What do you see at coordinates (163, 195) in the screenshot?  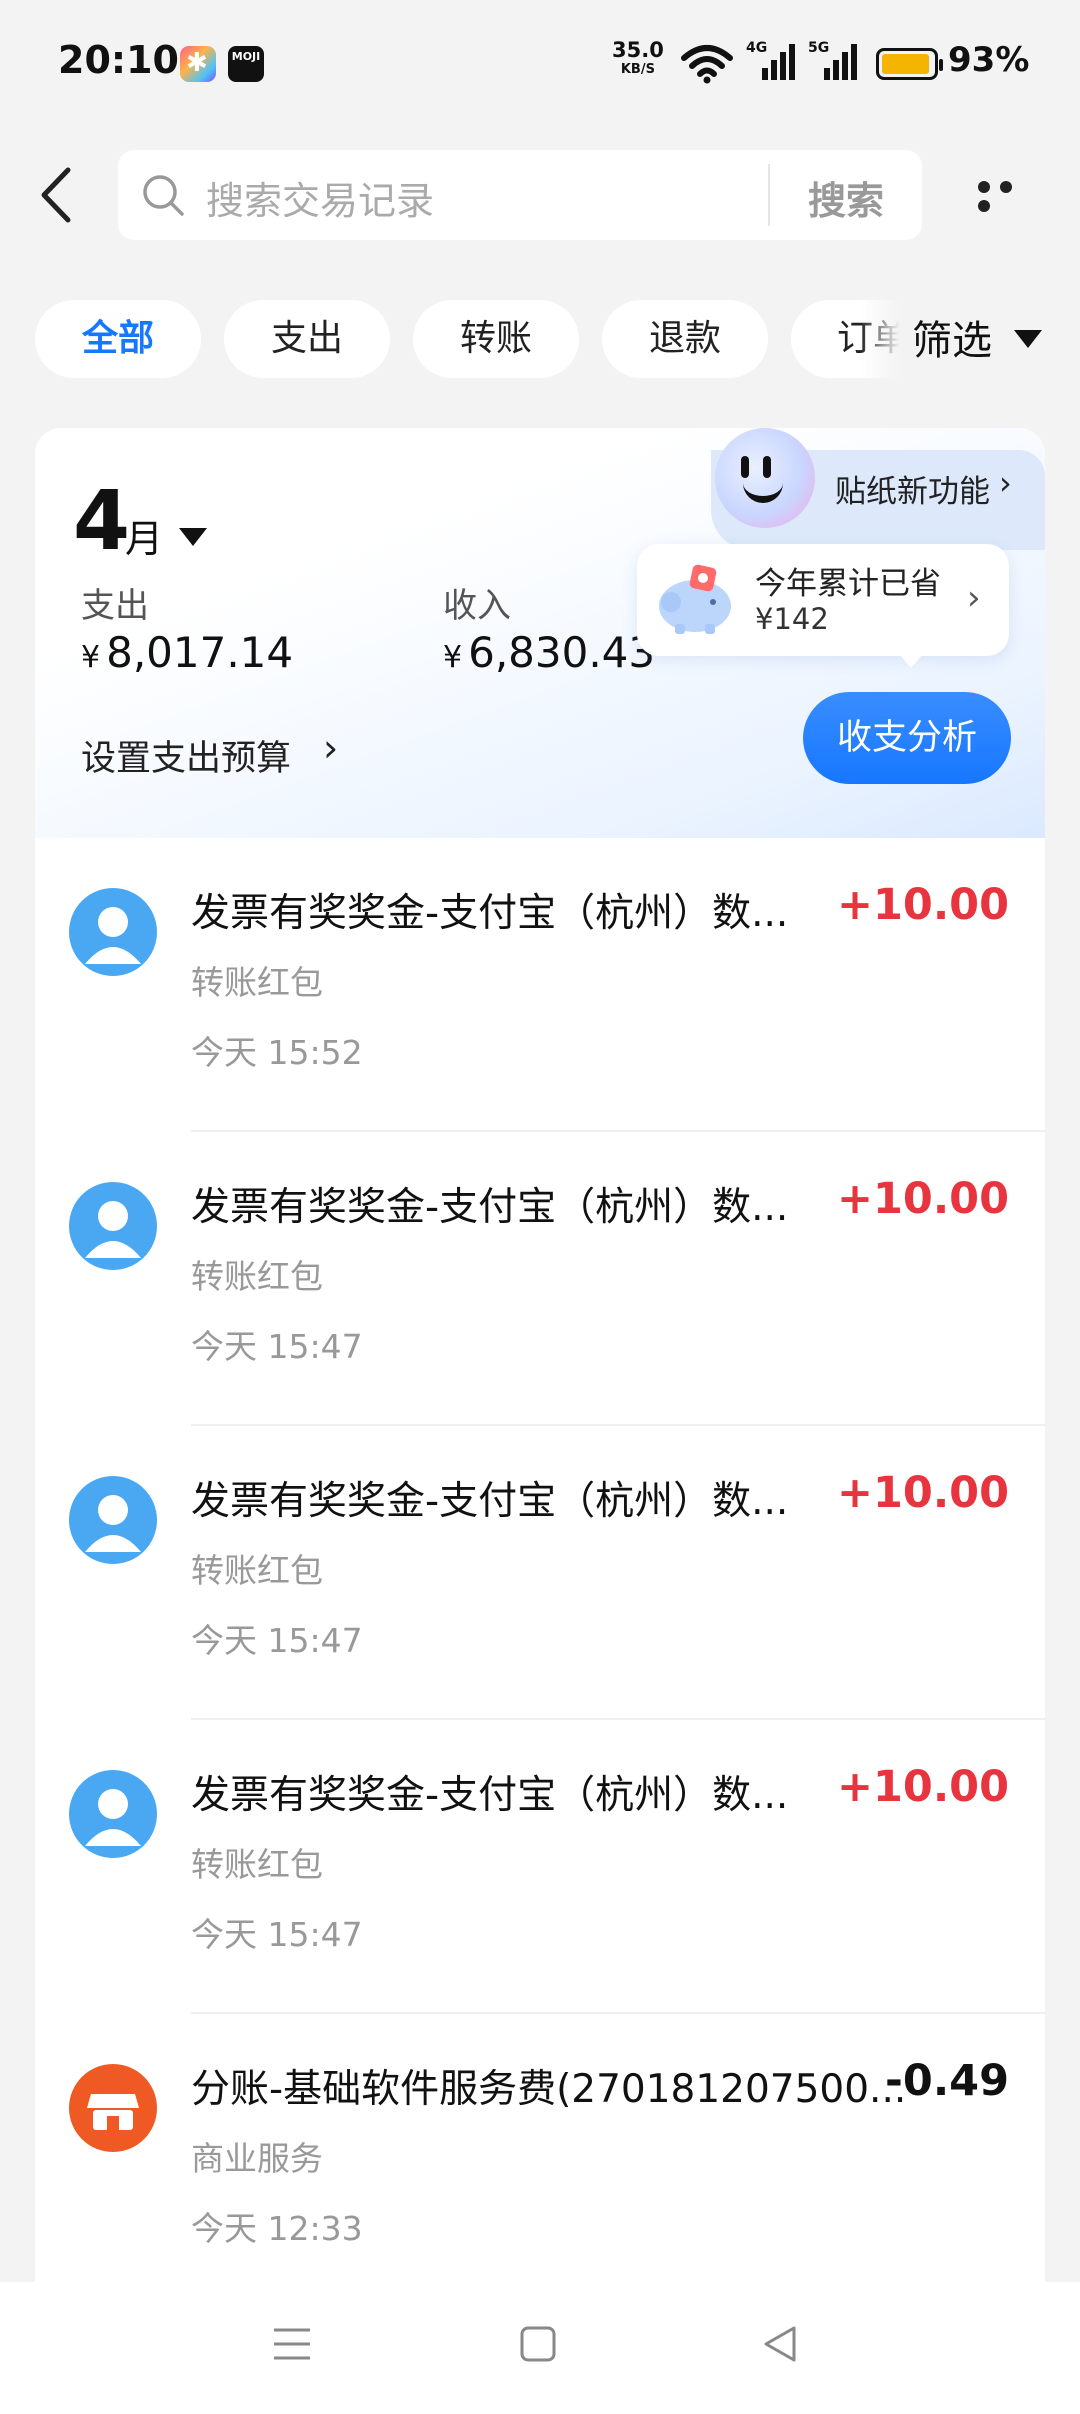 I see `search-icon` at bounding box center [163, 195].